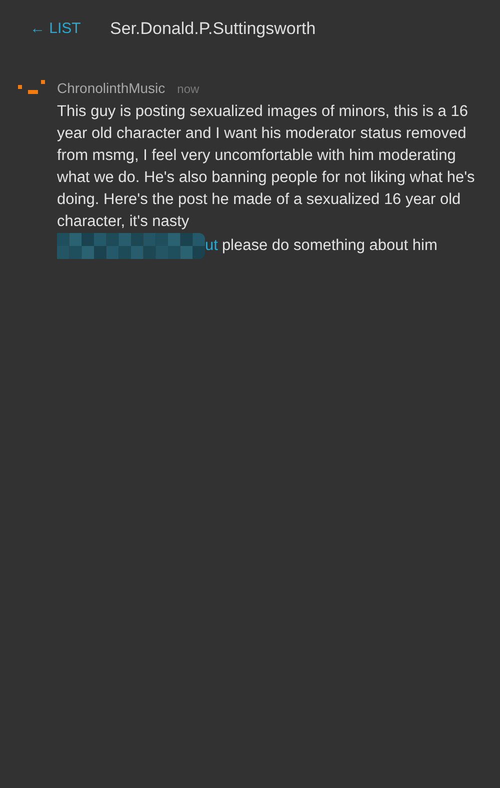 This screenshot has height=788, width=500. Describe the element at coordinates (330, 246) in the screenshot. I see `message-text: please do something about him` at that location.